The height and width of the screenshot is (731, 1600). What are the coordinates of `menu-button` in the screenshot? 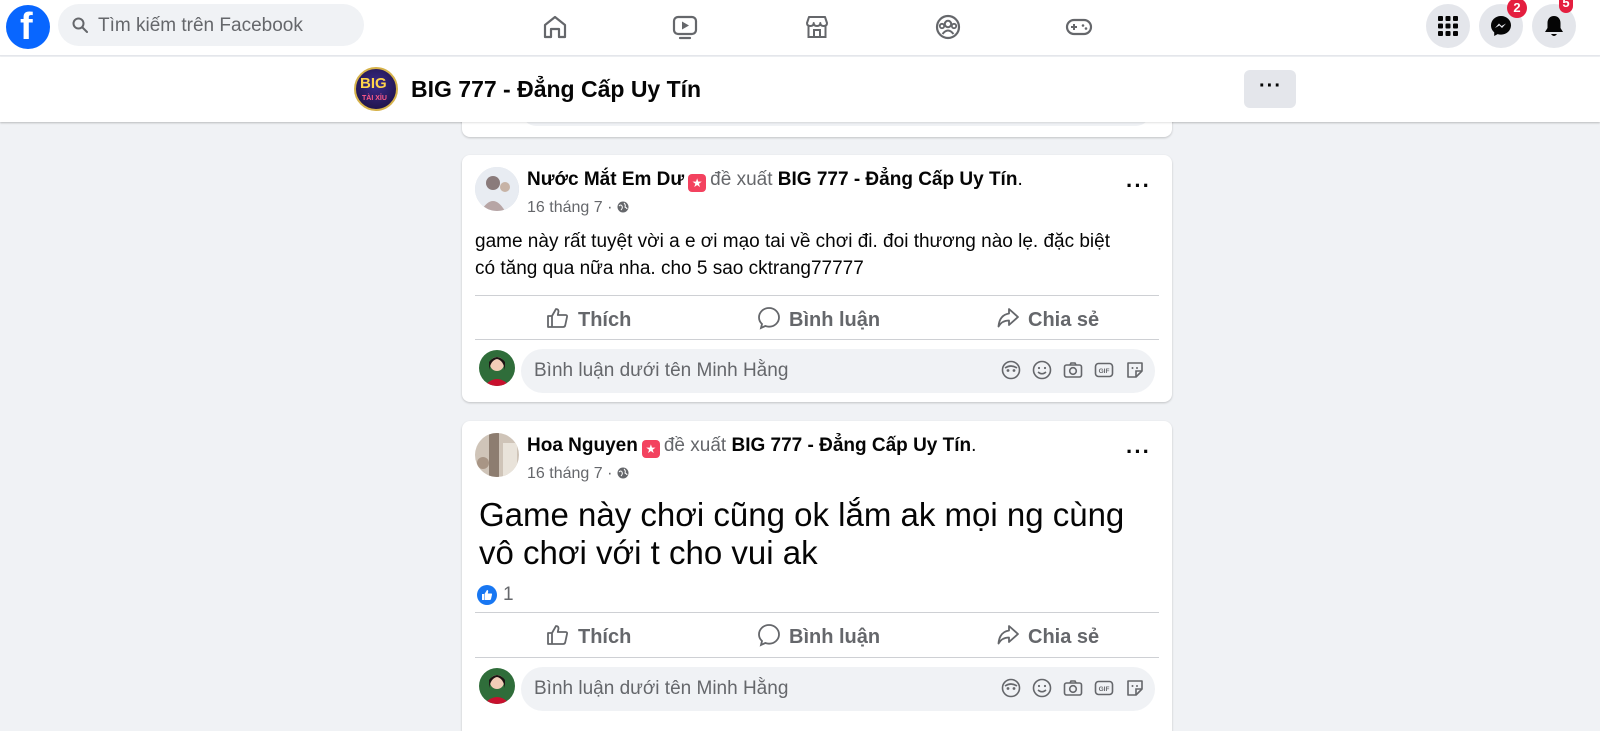 It's located at (1448, 26).